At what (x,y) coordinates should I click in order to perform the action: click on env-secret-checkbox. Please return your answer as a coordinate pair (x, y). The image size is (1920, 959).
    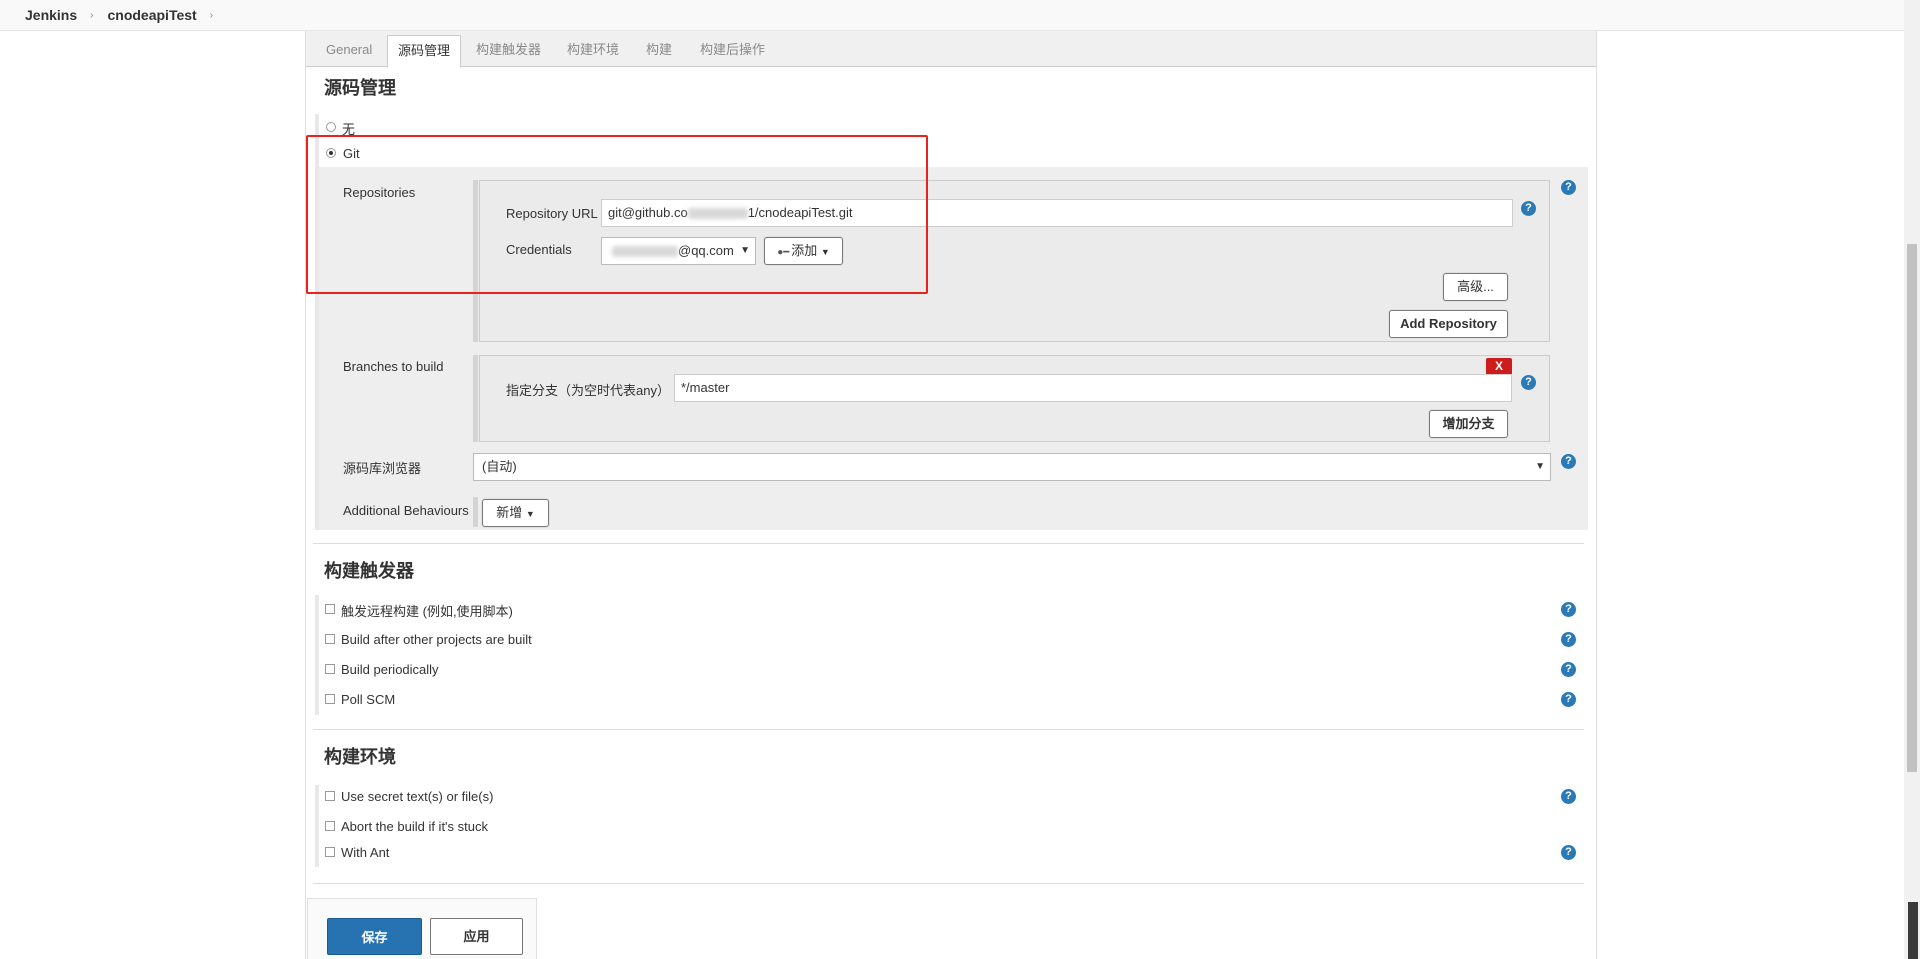
    Looking at the image, I should click on (330, 796).